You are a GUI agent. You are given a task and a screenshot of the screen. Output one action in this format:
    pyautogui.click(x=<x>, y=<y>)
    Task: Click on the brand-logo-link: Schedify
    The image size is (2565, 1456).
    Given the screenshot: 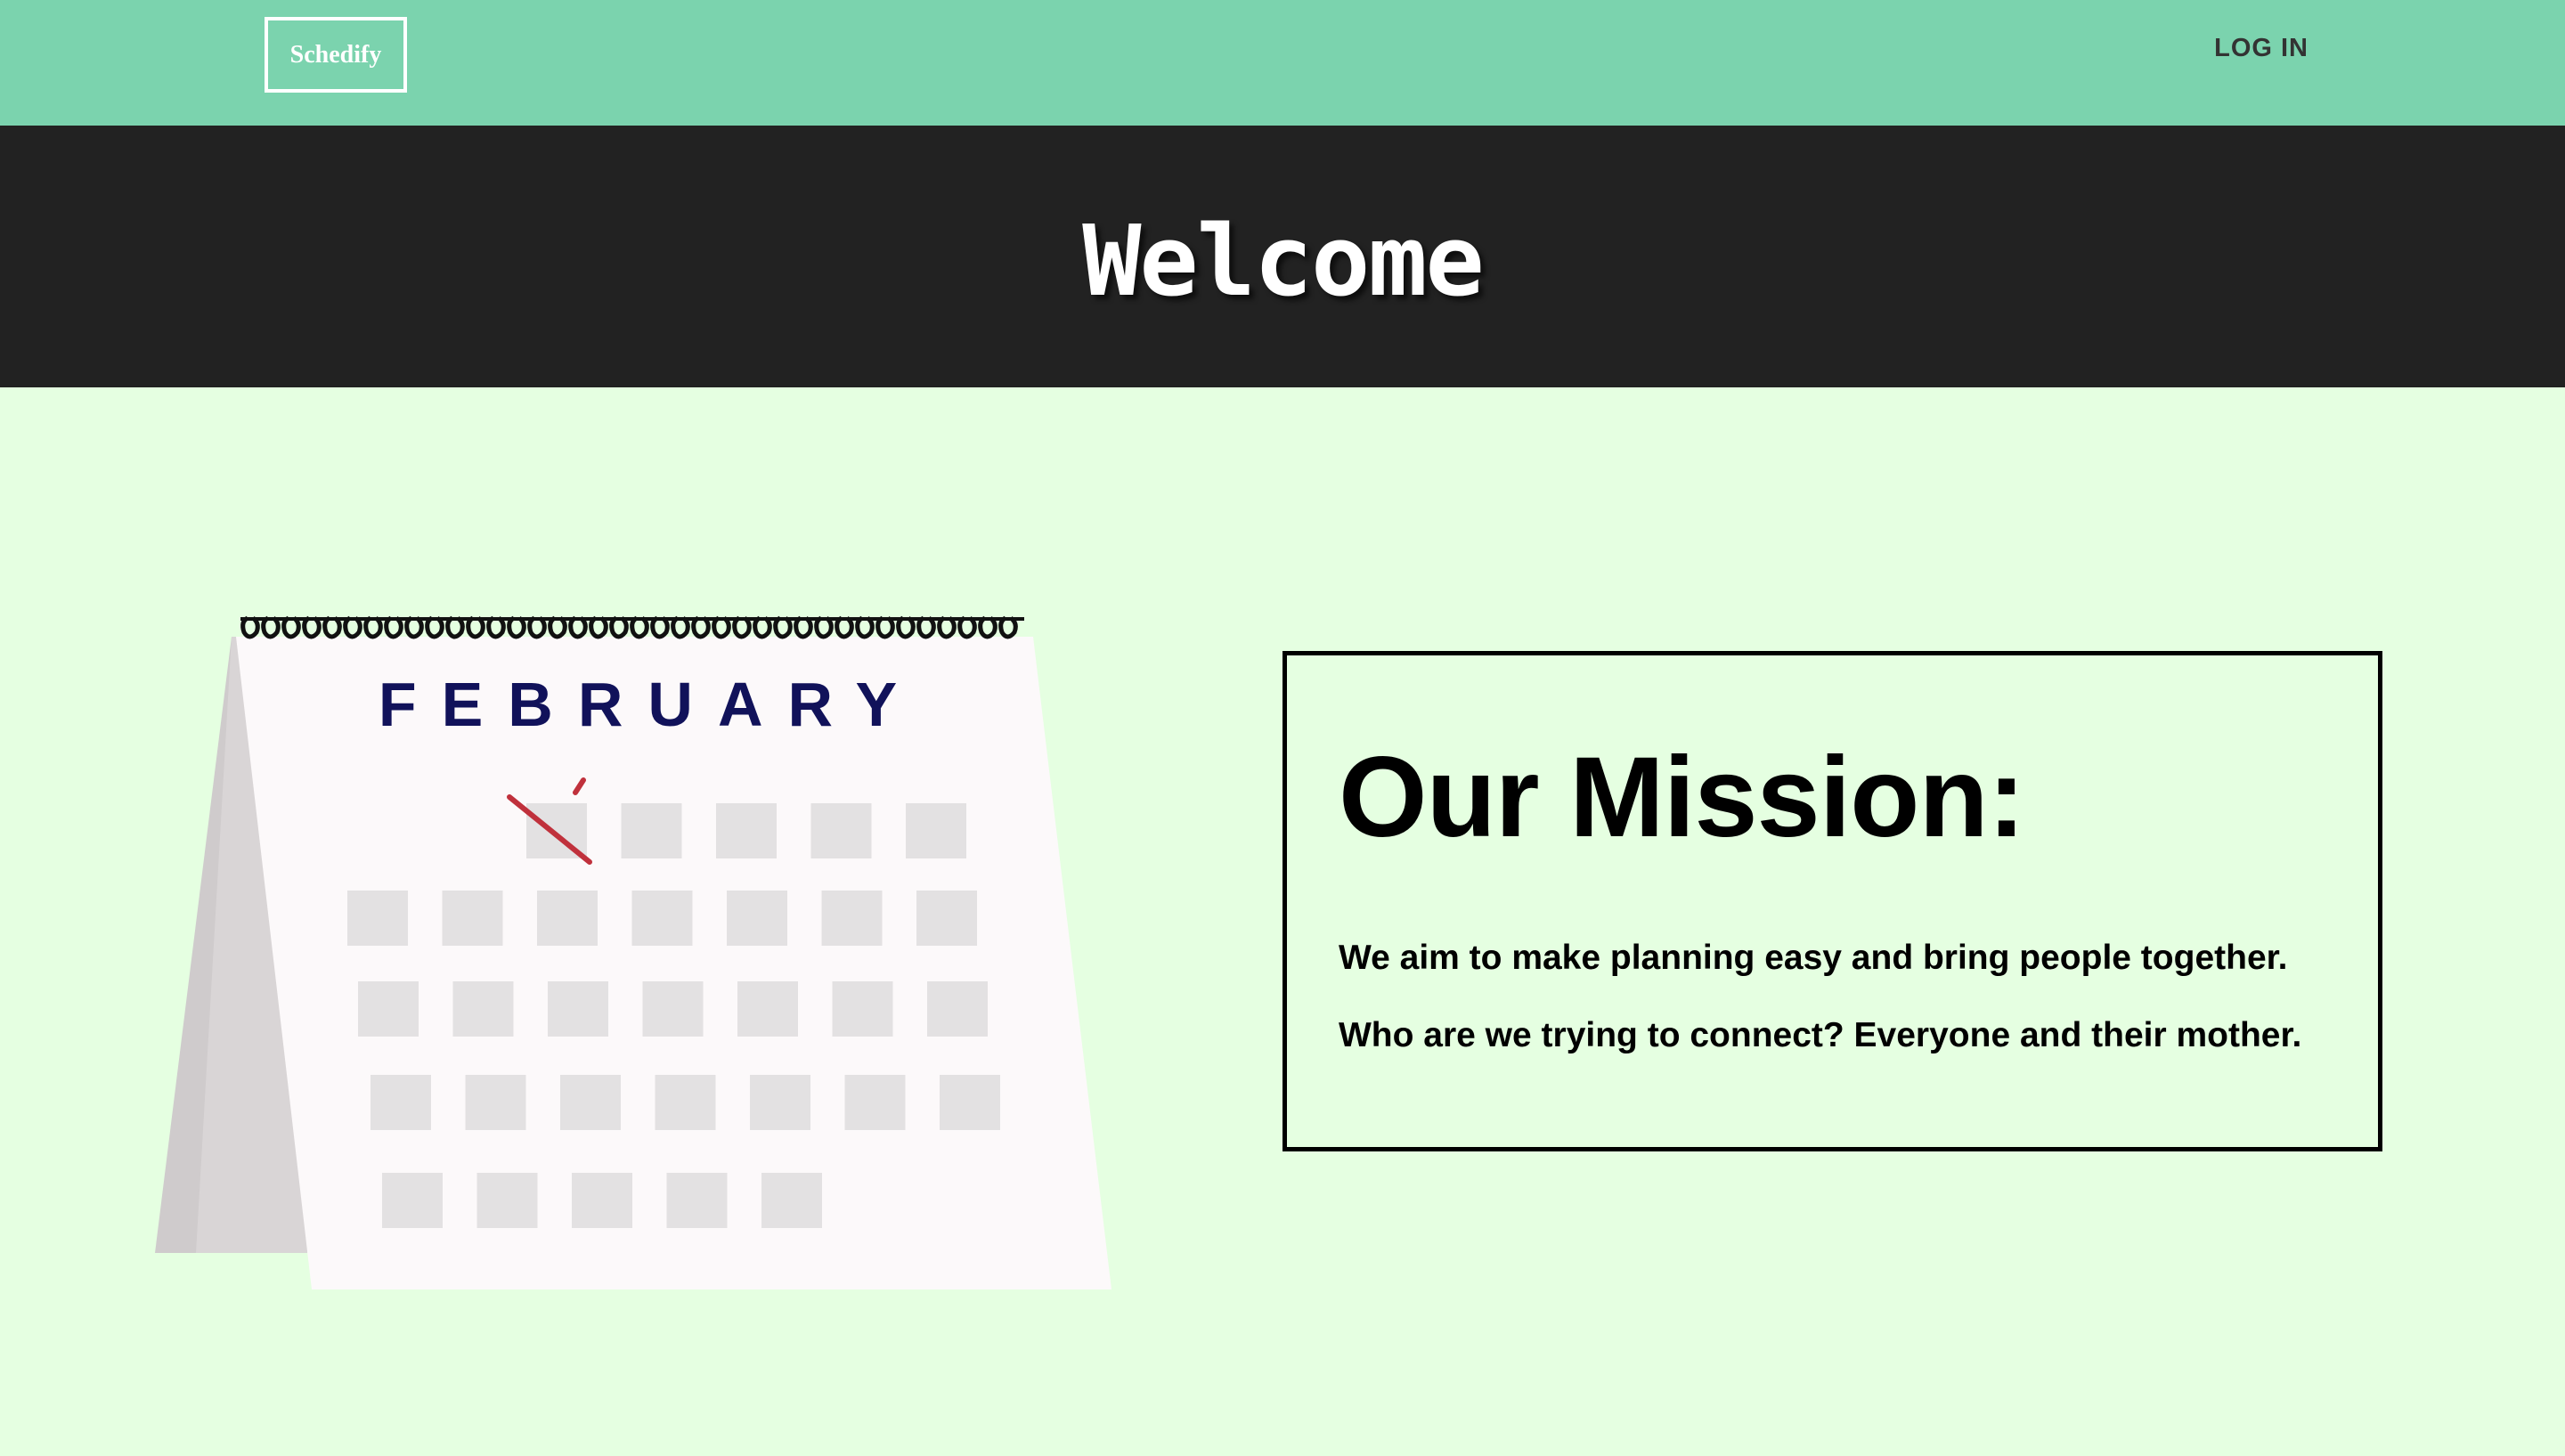 What is the action you would take?
    pyautogui.click(x=336, y=55)
    